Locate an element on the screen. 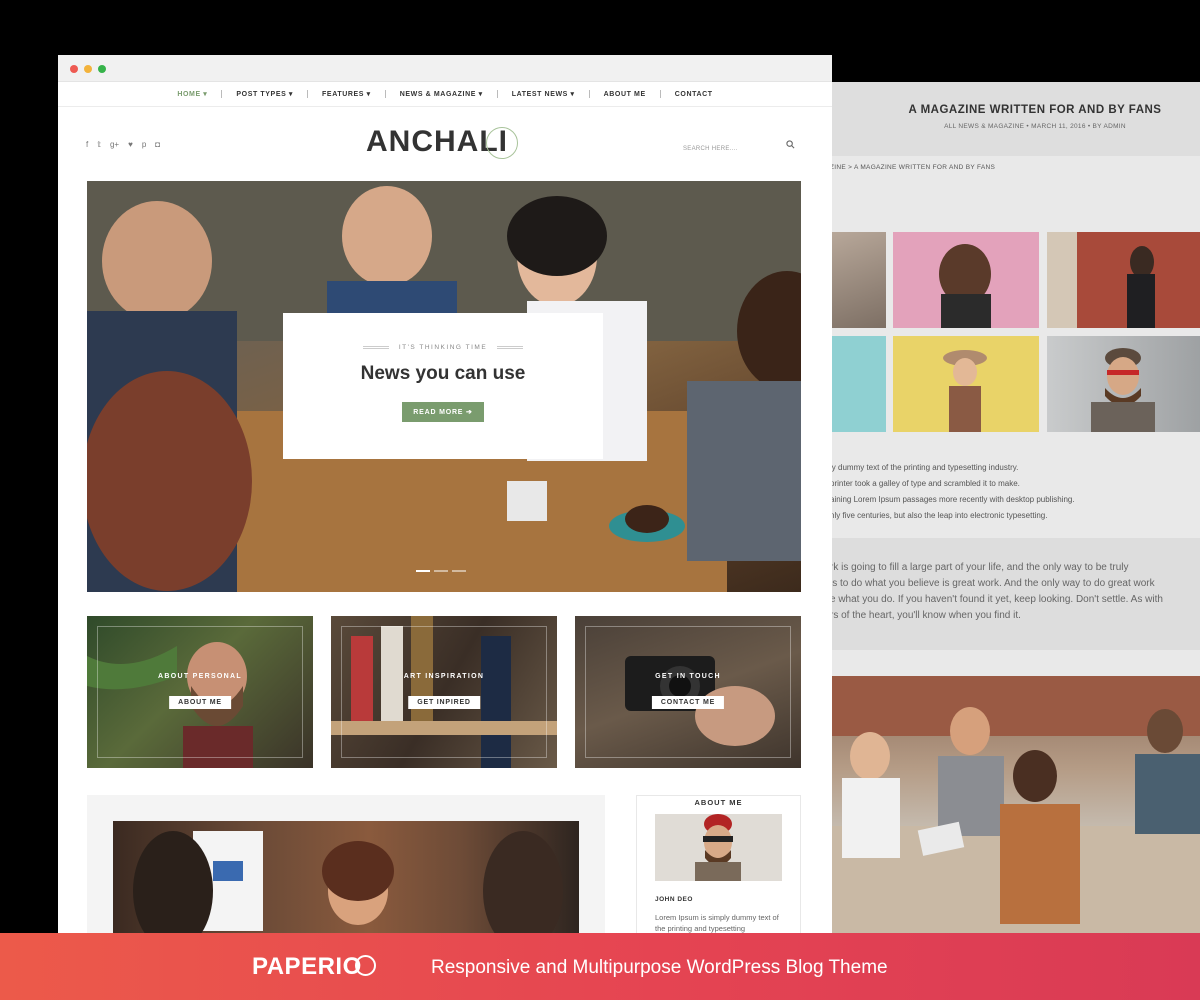  nav-item-latest-news: LATEST NEWS ▾ is located at coordinates (543, 94).